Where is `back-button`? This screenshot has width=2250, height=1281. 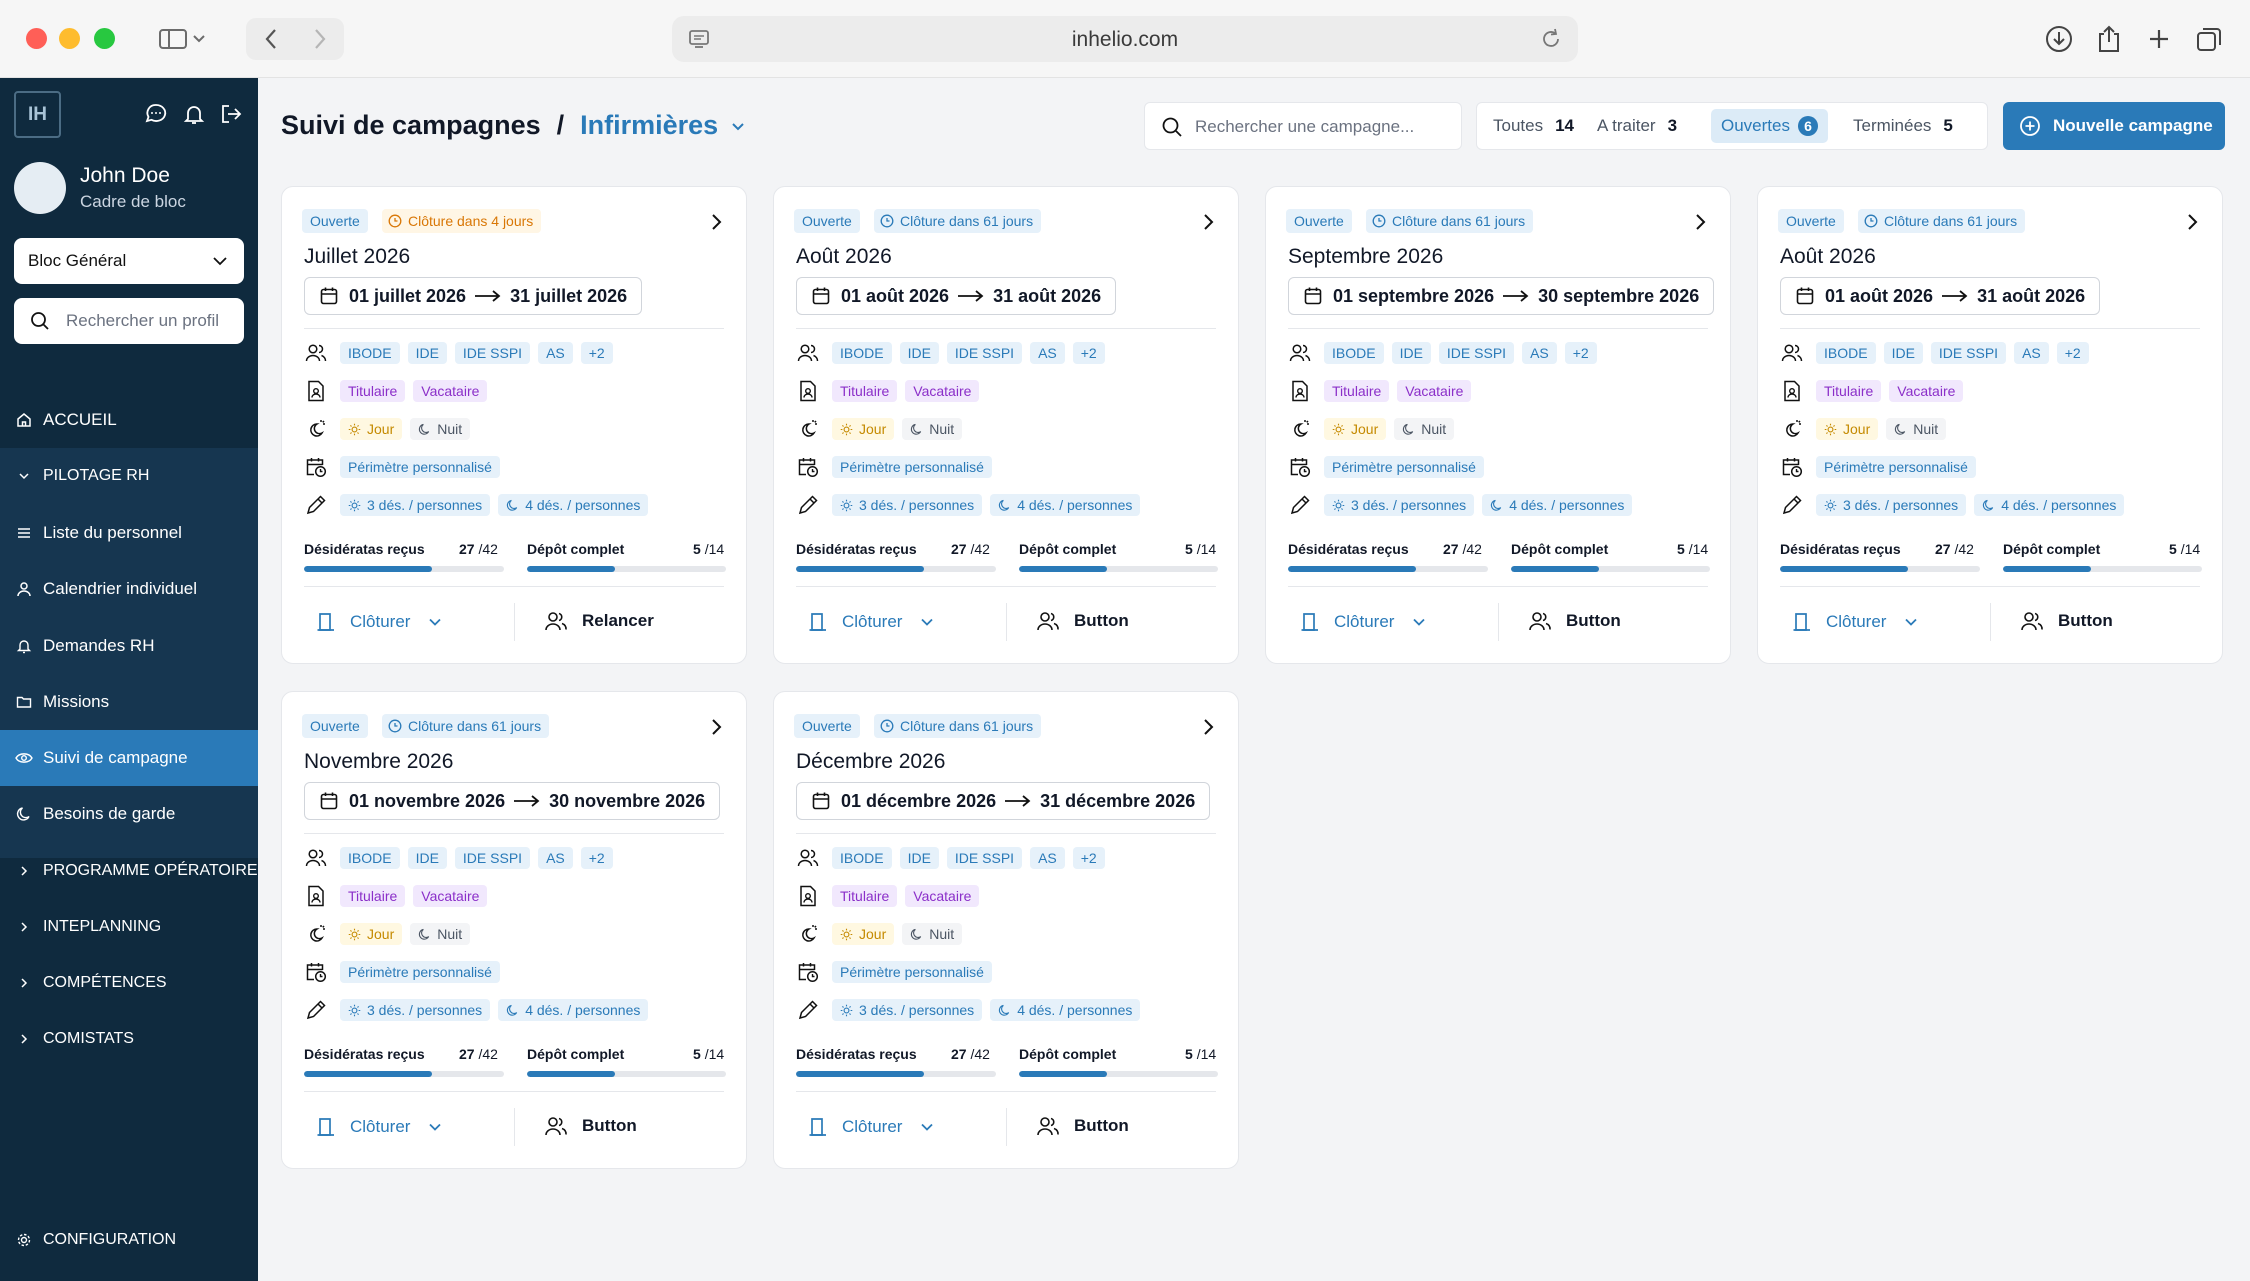 back-button is located at coordinates (270, 39).